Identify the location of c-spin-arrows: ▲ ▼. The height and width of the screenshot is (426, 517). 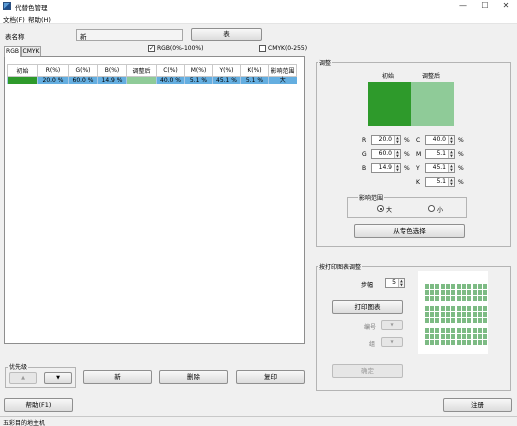
(451, 140).